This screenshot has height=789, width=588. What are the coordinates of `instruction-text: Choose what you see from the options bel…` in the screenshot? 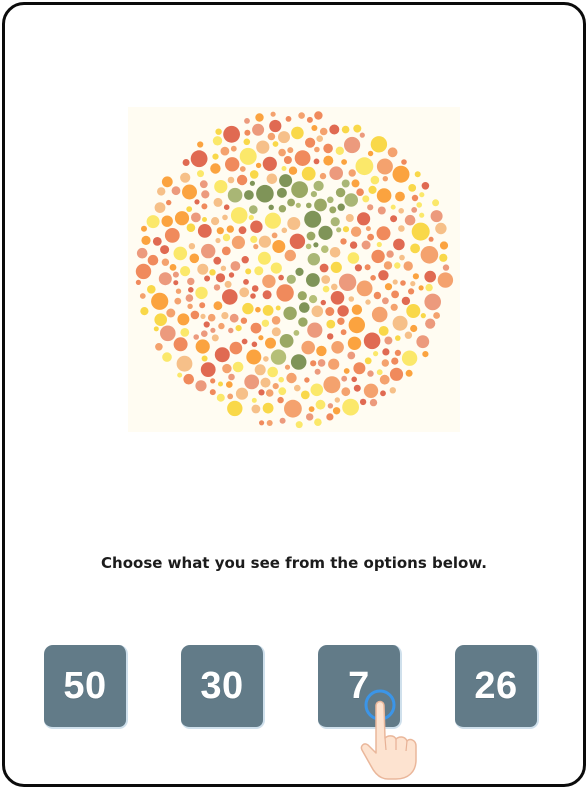 It's located at (294, 563).